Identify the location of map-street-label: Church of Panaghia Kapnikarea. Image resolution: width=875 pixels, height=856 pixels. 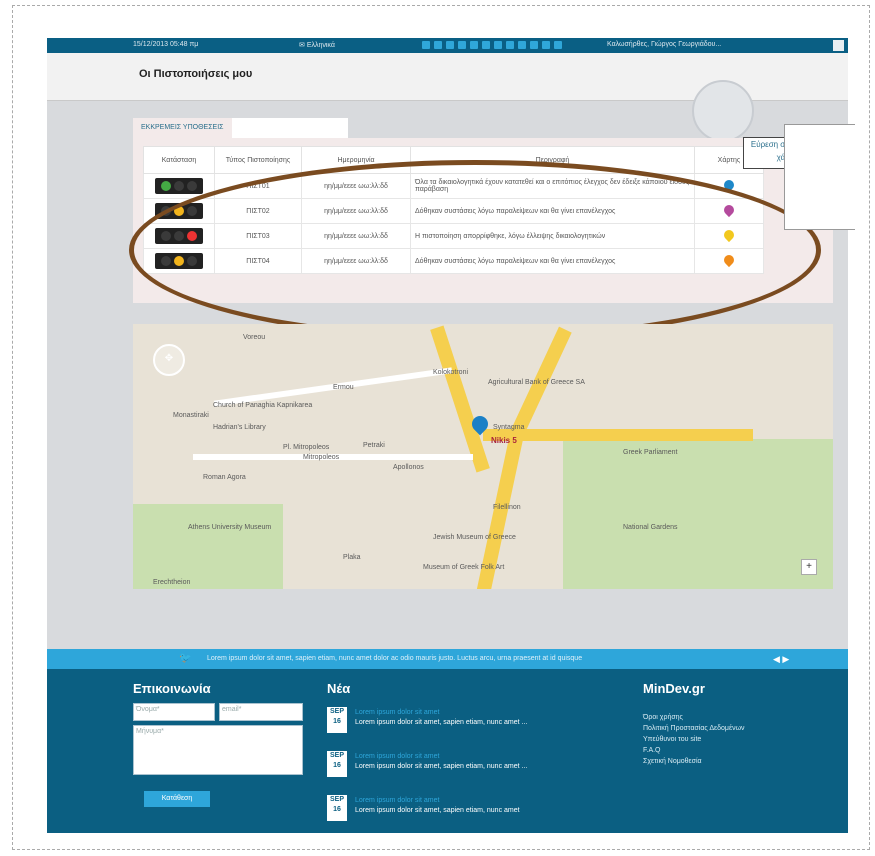
(263, 405).